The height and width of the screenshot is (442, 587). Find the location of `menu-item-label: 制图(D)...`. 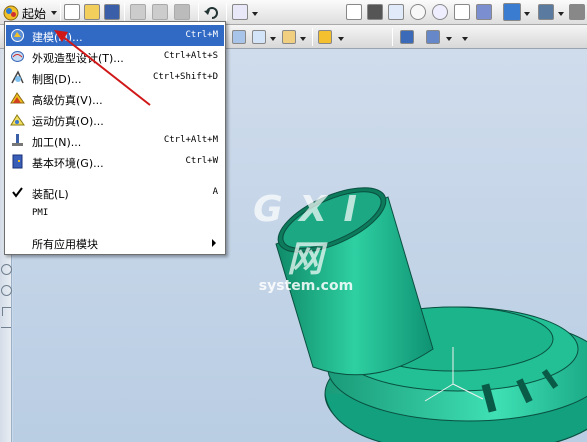

menu-item-label: 制图(D)... is located at coordinates (57, 79).